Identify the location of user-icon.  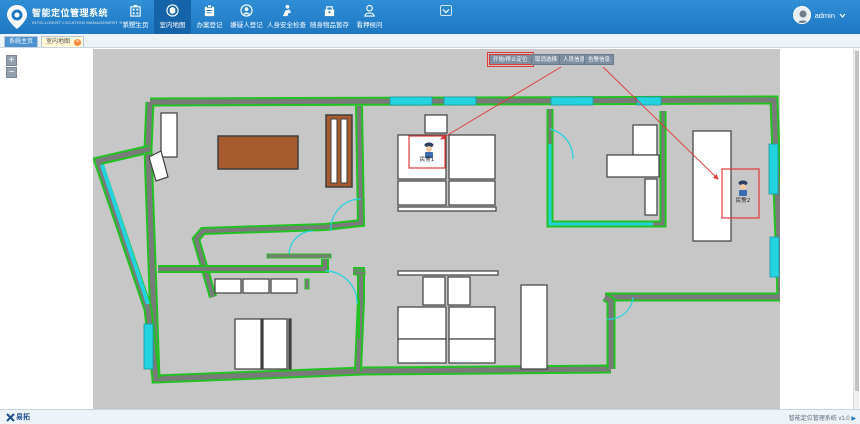
(802, 16).